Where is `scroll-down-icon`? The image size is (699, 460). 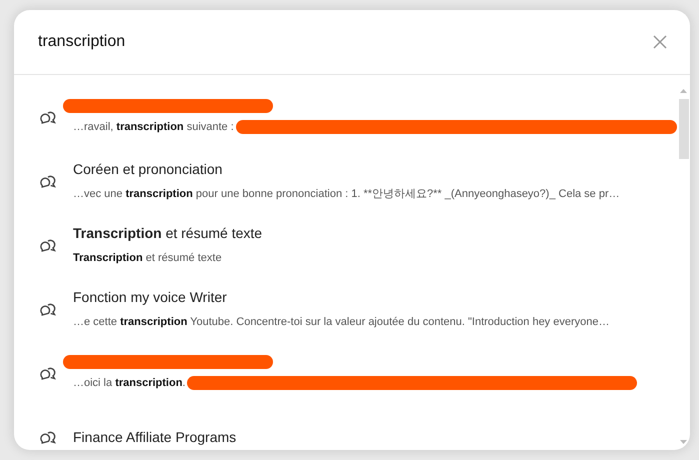
scroll-down-icon is located at coordinates (683, 442).